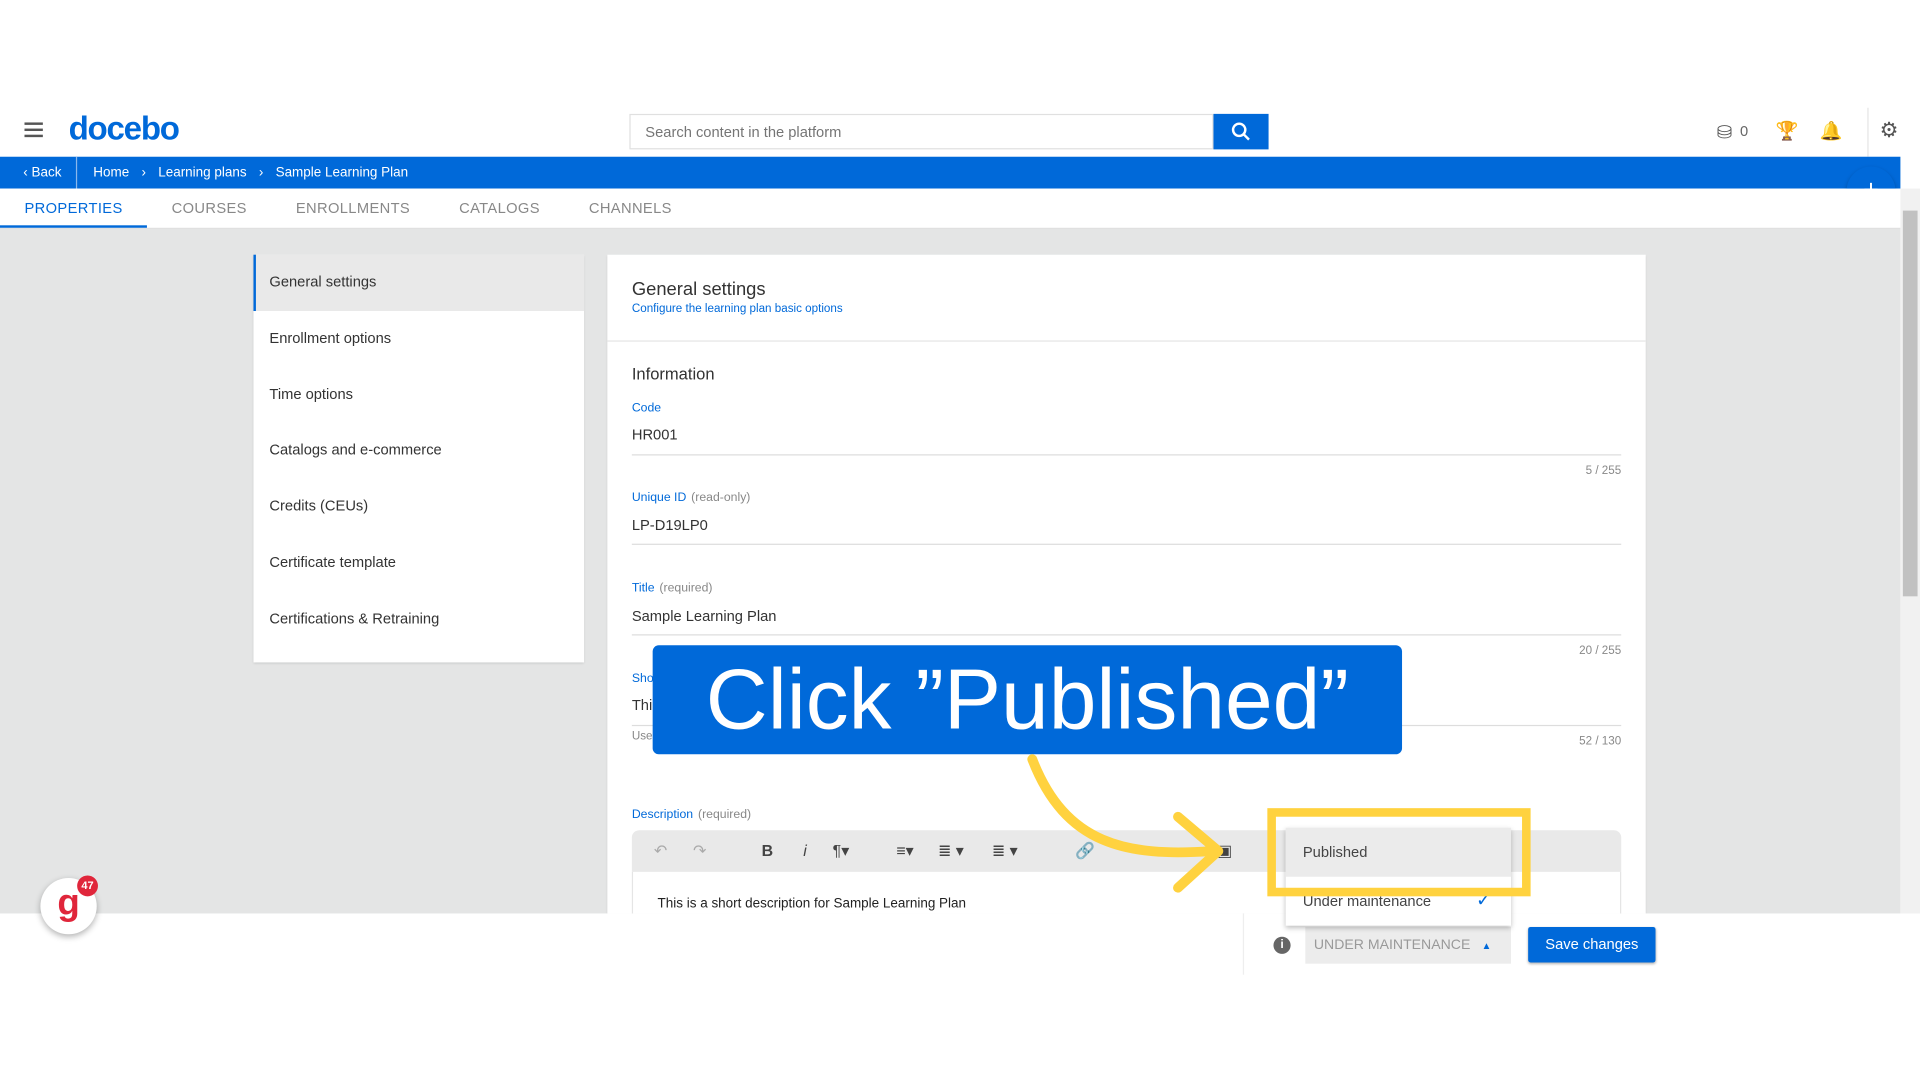  I want to click on arrow-icon, so click(1125, 823).